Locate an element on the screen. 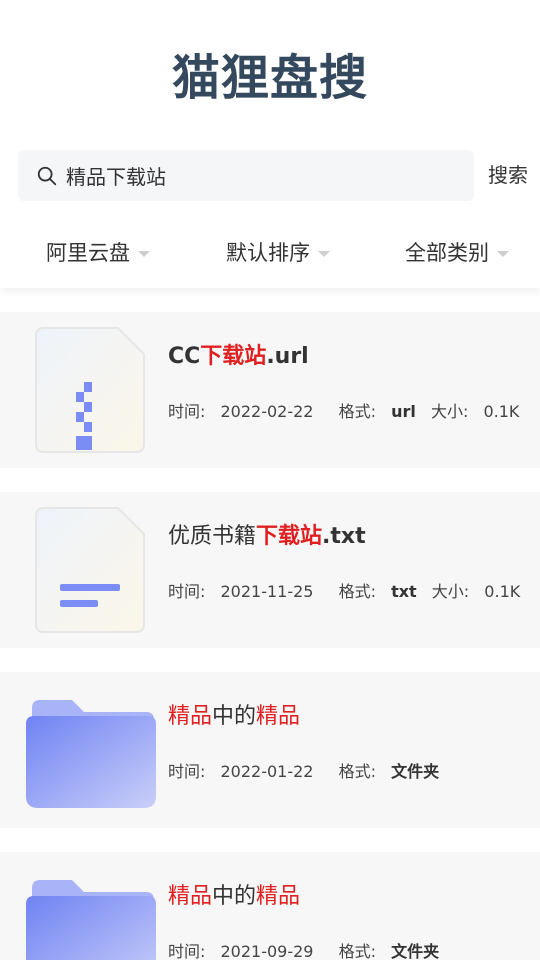 The height and width of the screenshot is (960, 540). filter-category-label: 全部类别 is located at coordinates (447, 253).